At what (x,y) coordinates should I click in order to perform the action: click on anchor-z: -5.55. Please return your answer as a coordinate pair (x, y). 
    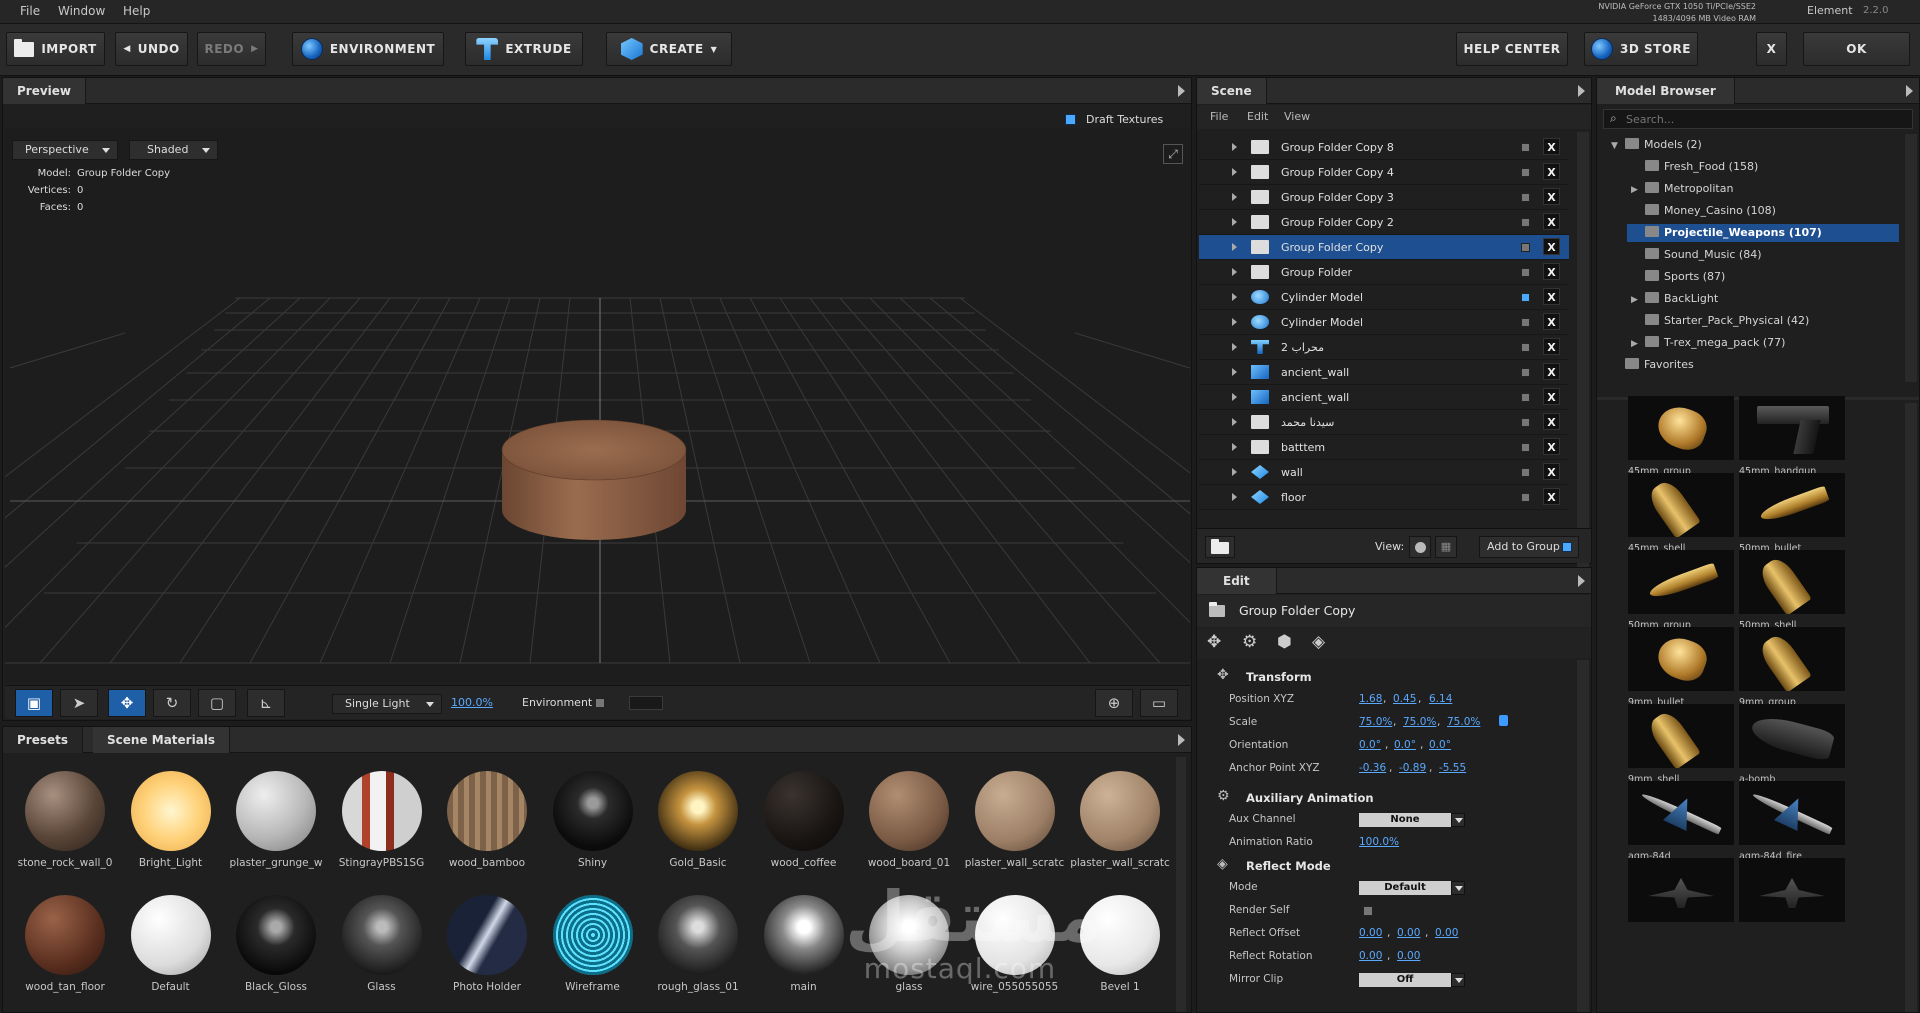
    Looking at the image, I should click on (1452, 768).